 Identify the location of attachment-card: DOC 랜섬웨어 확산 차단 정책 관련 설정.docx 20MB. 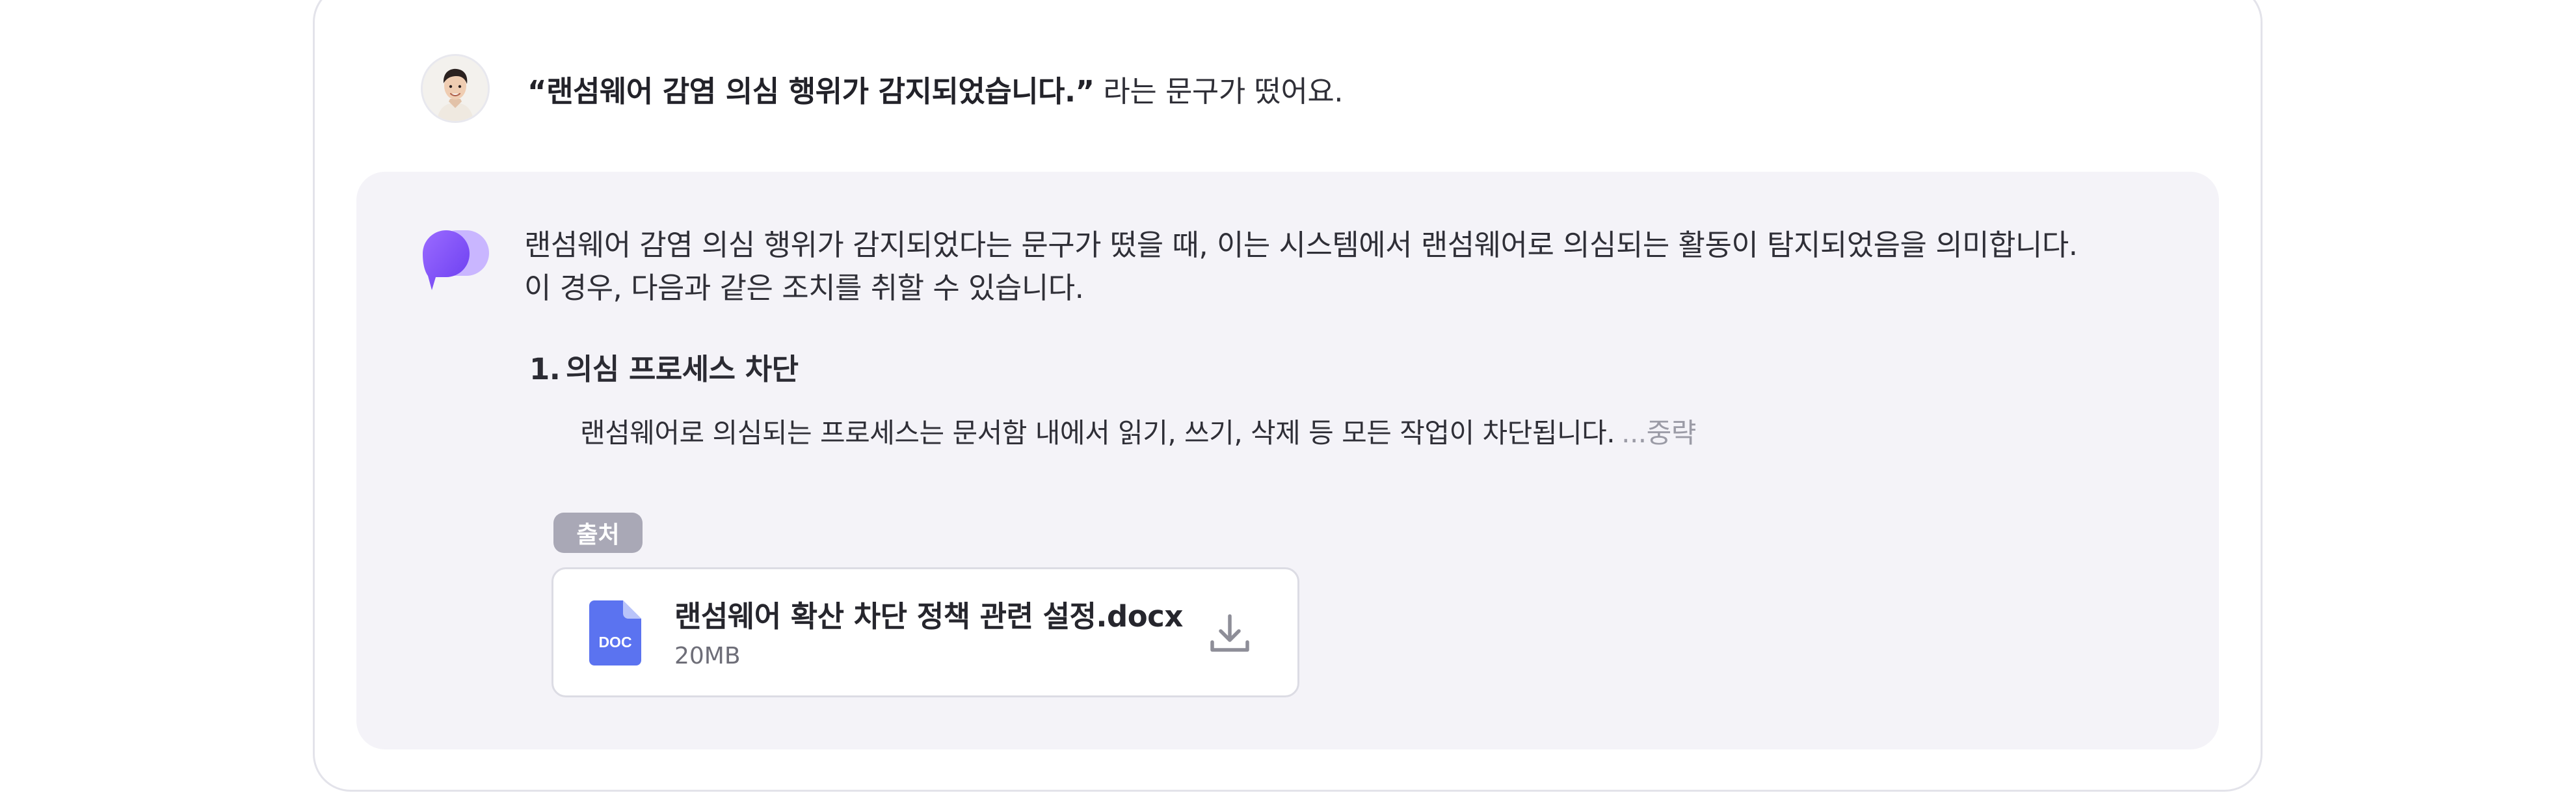
(925, 632).